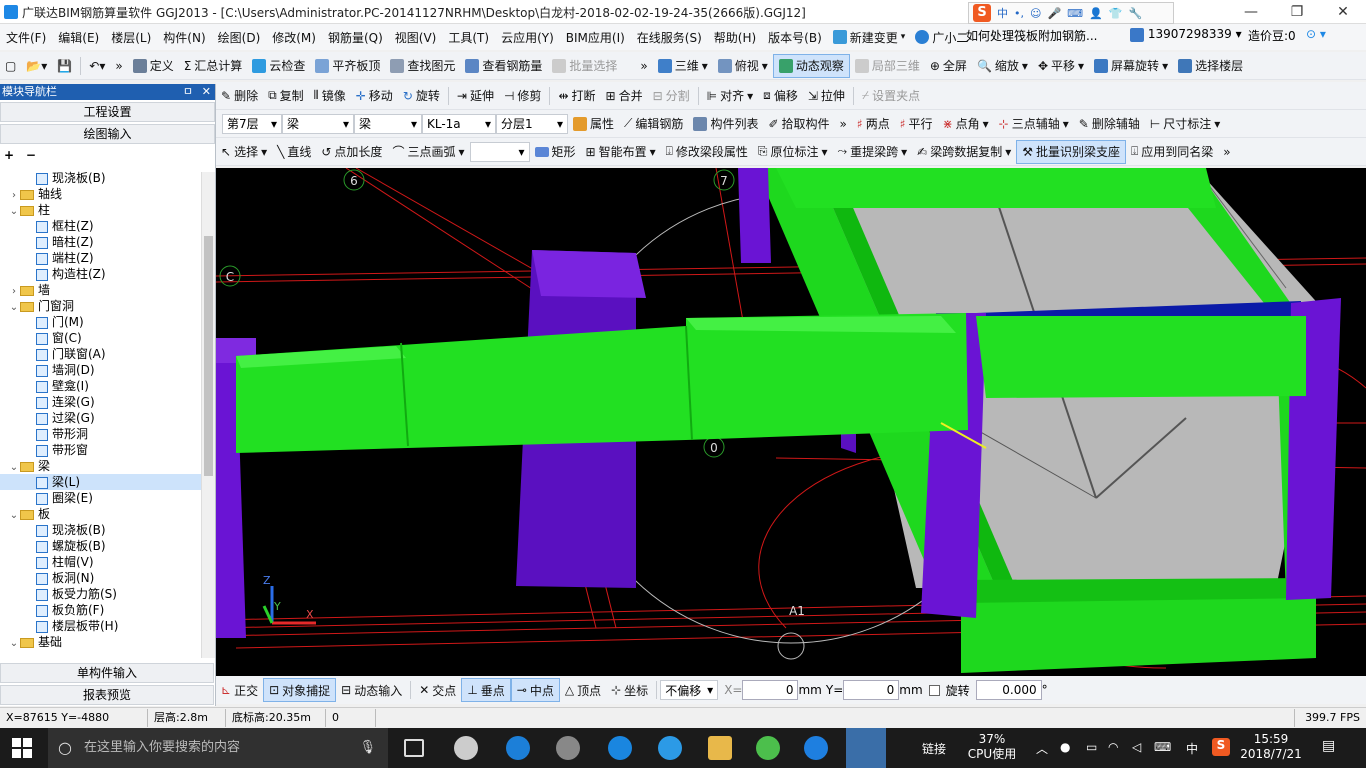  Describe the element at coordinates (206, 92) in the screenshot. I see `close-nav-icon: ✕` at that location.